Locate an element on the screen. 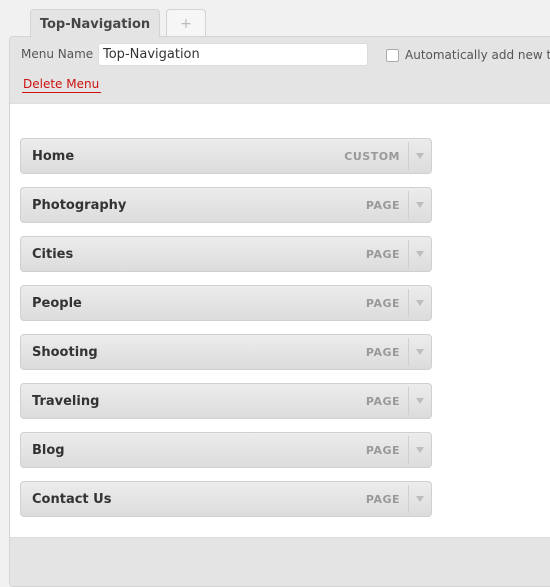  checkbox-icon is located at coordinates (392, 55).